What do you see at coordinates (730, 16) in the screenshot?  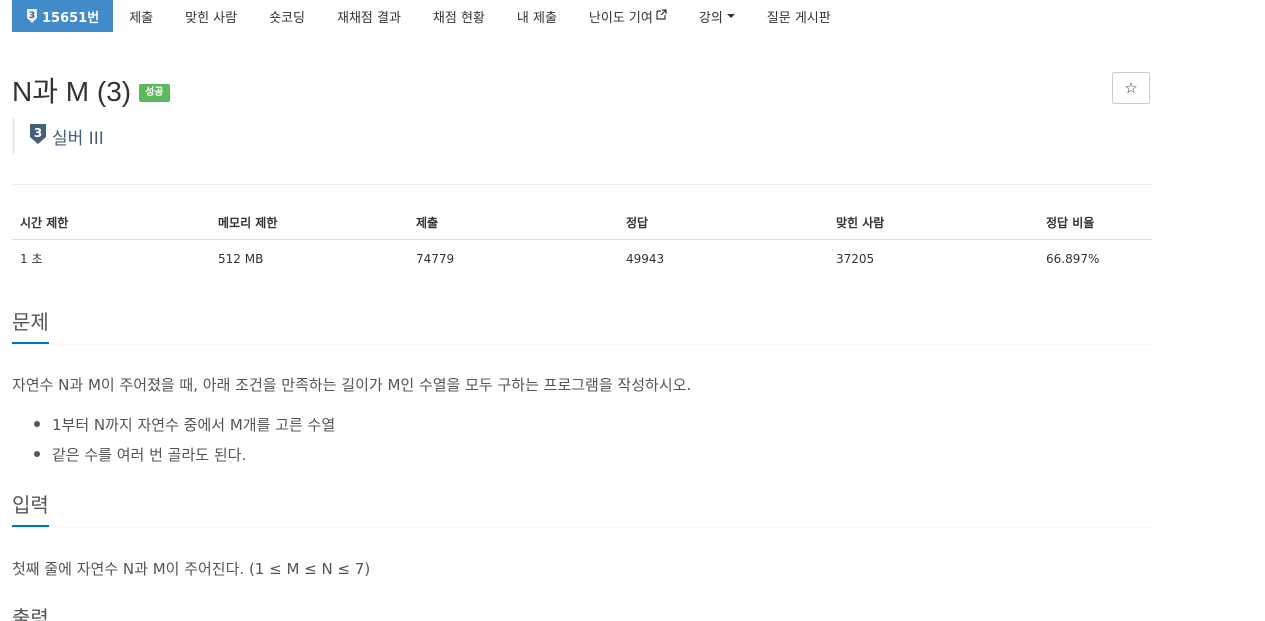 I see `caret-down-icon` at bounding box center [730, 16].